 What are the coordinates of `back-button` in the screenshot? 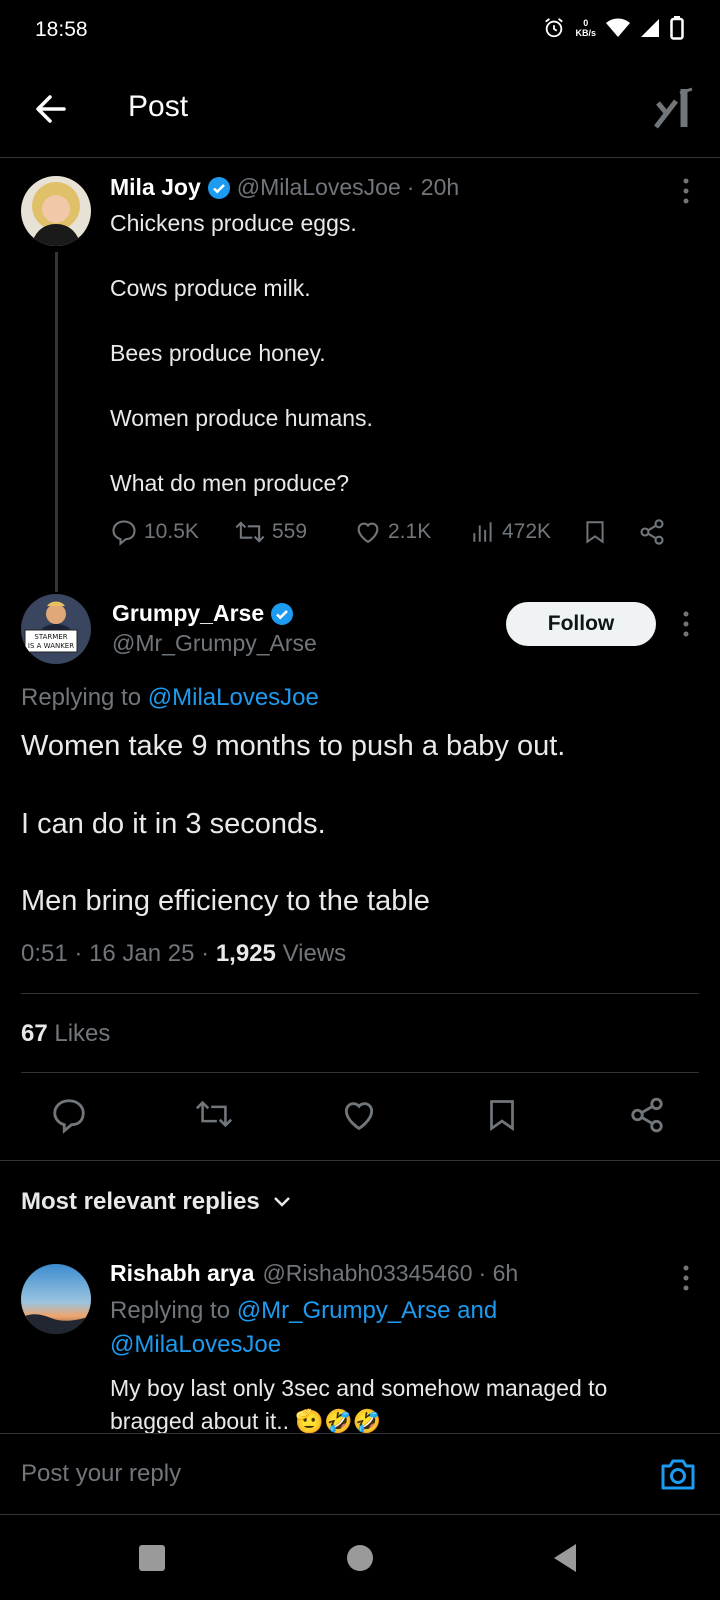 It's located at (51, 109).